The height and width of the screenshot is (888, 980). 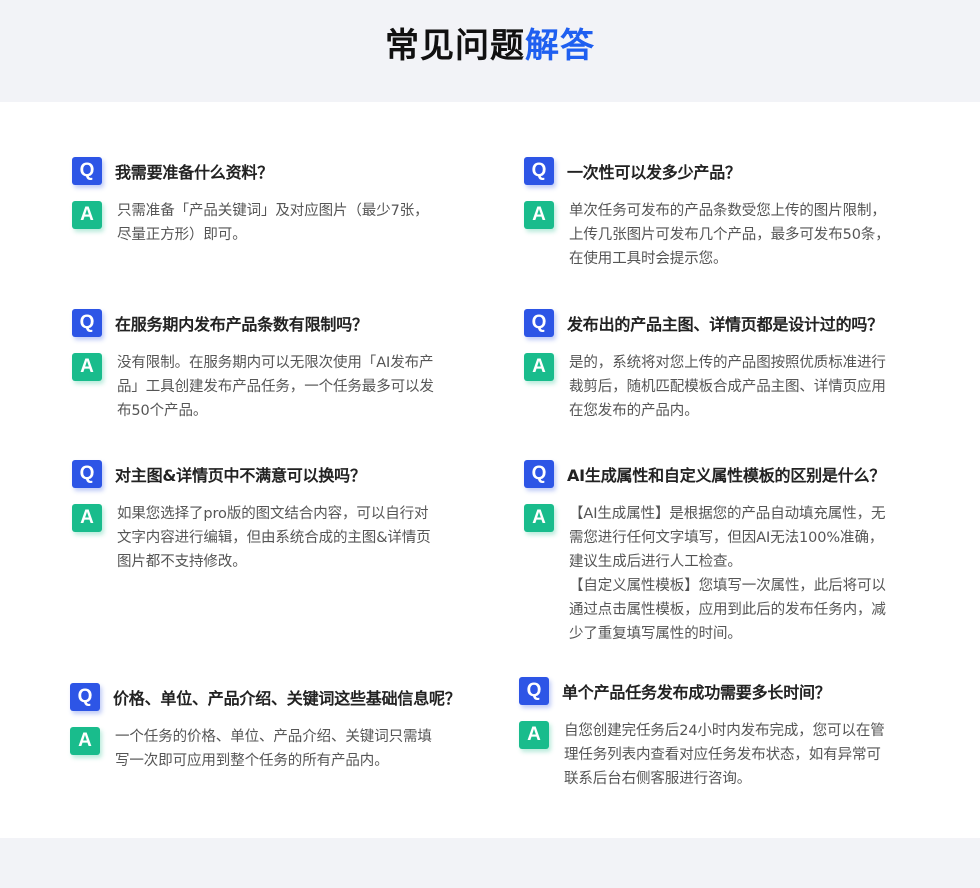 I want to click on page-title: 常见问题解答, so click(x=490, y=46).